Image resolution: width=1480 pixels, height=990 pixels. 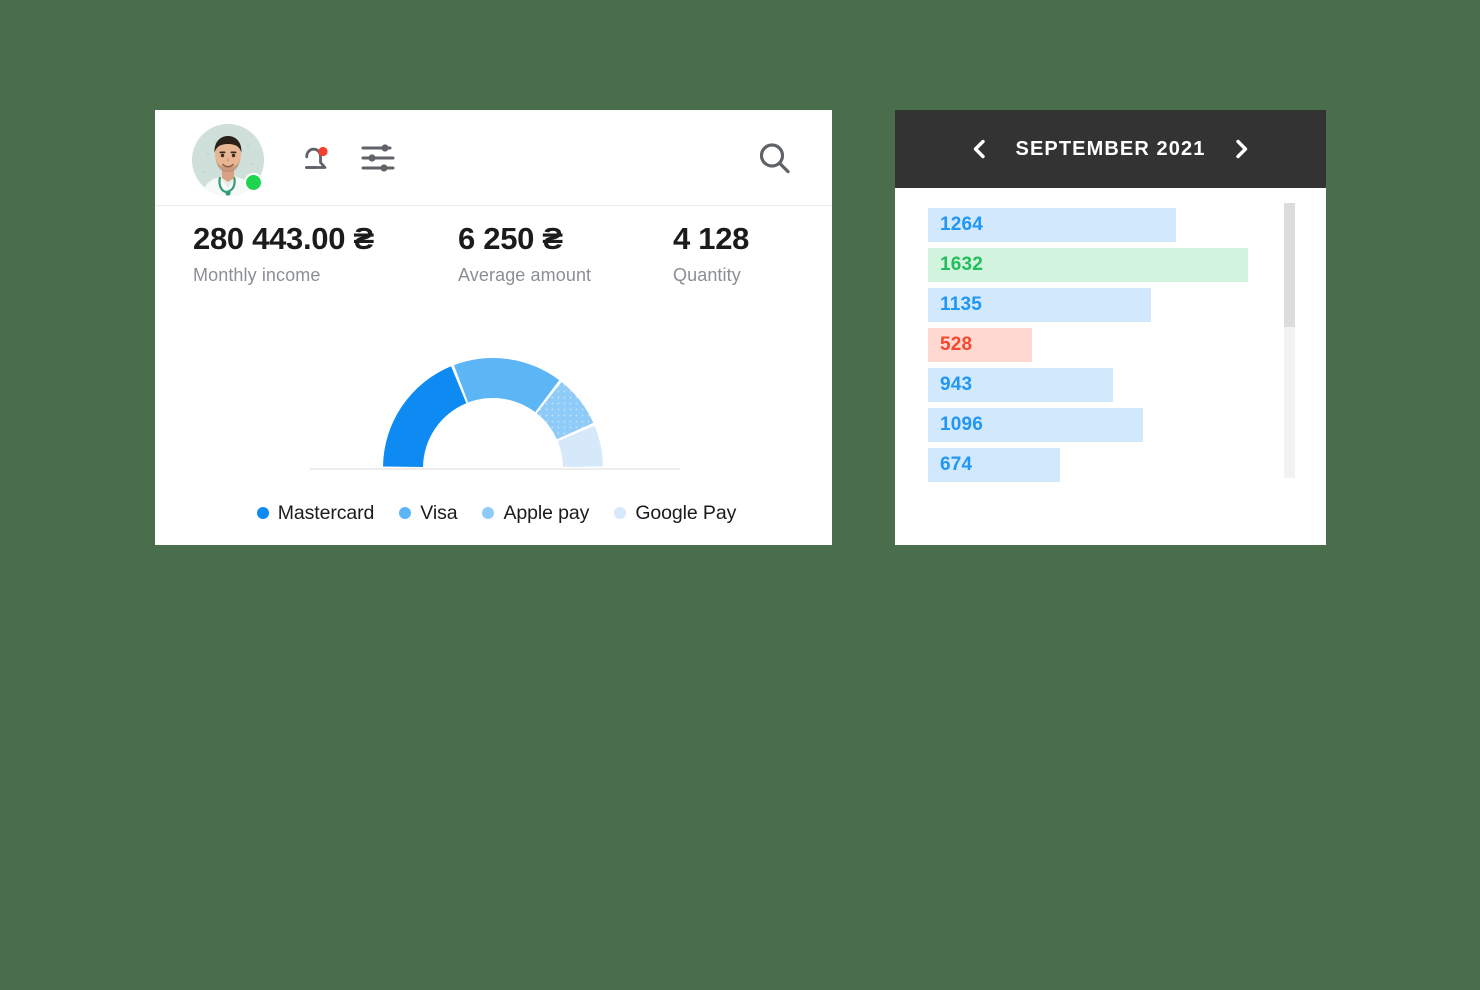 I want to click on stat-average-amount: 6 250 ₴ Average amount, so click(x=525, y=253).